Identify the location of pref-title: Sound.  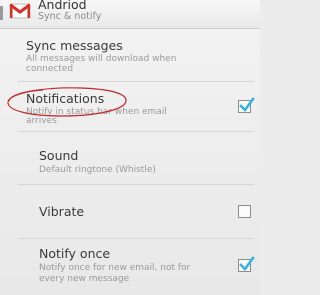
(59, 155).